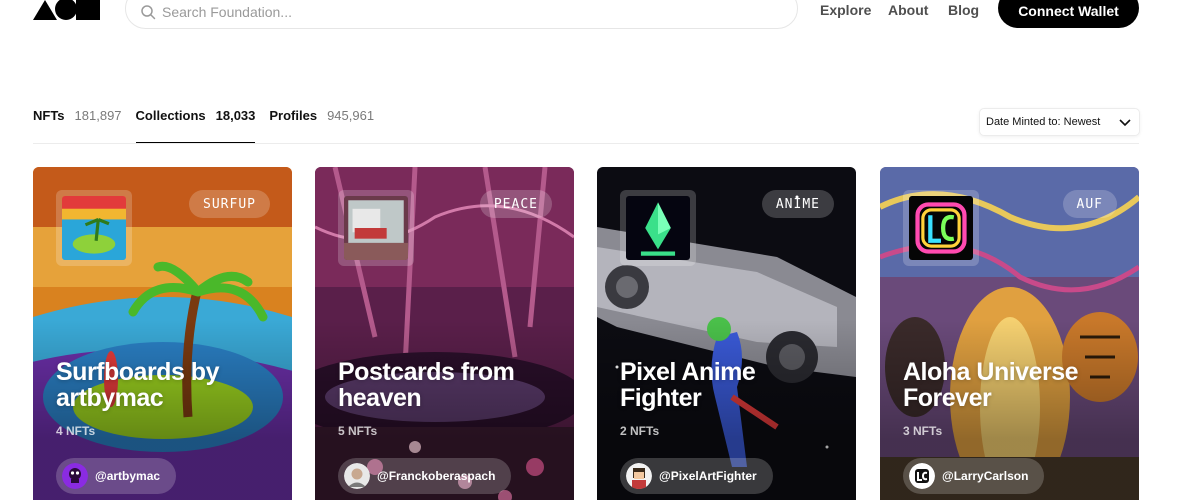  I want to click on nav-blog-link: Blog, so click(963, 10).